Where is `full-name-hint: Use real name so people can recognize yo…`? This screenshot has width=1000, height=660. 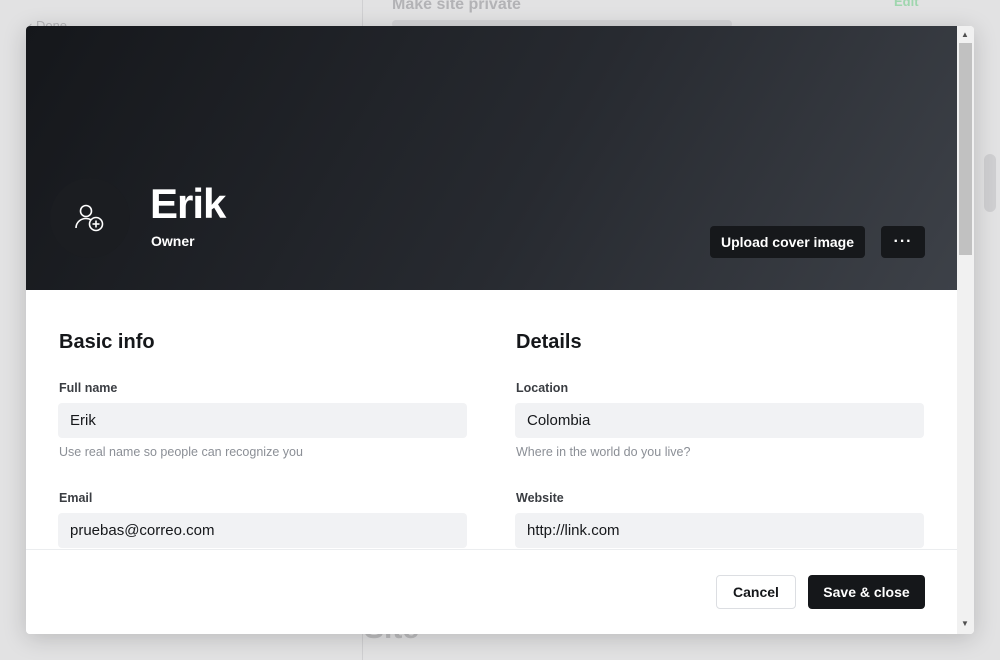
full-name-hint: Use real name so people can recognize yo… is located at coordinates (181, 452).